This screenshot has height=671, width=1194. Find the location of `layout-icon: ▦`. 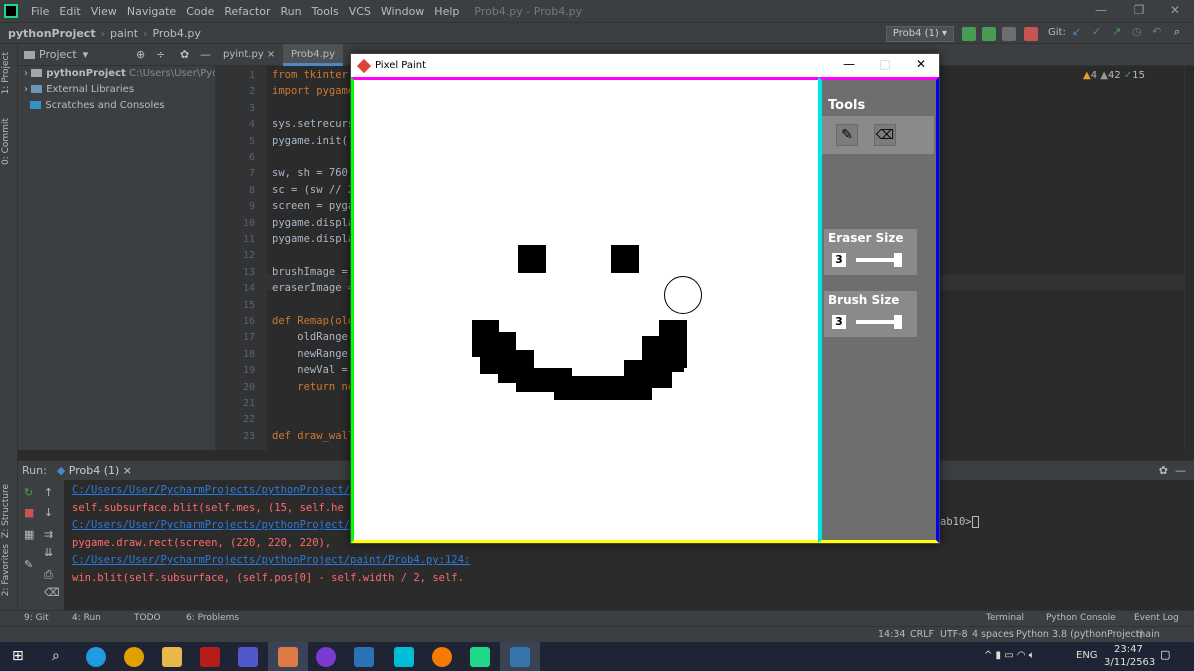

layout-icon: ▦ is located at coordinates (29, 534).